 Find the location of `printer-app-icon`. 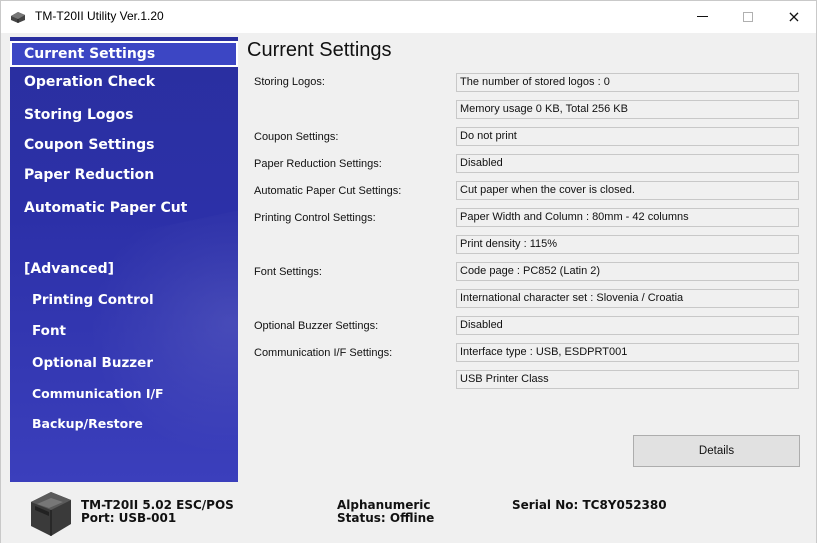

printer-app-icon is located at coordinates (18, 17).